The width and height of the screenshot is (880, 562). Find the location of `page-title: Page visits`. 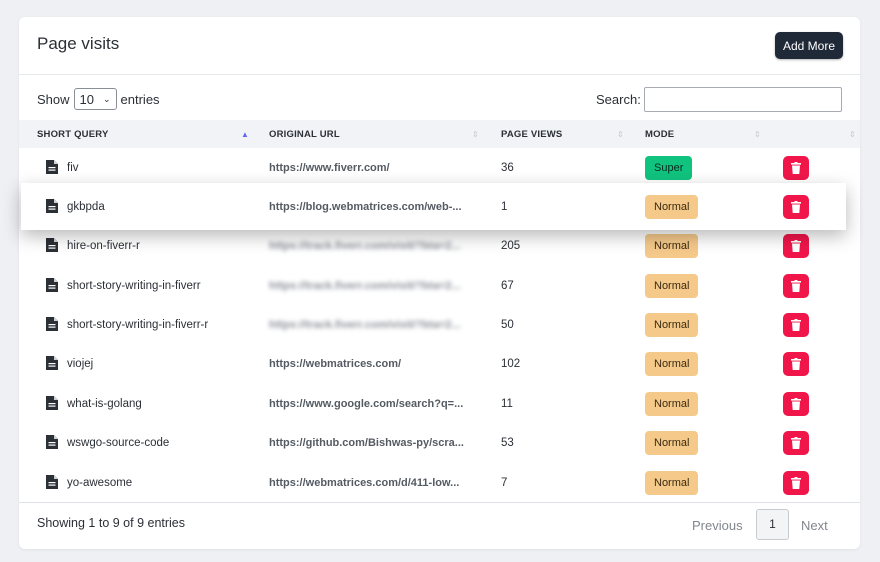

page-title: Page visits is located at coordinates (78, 43).